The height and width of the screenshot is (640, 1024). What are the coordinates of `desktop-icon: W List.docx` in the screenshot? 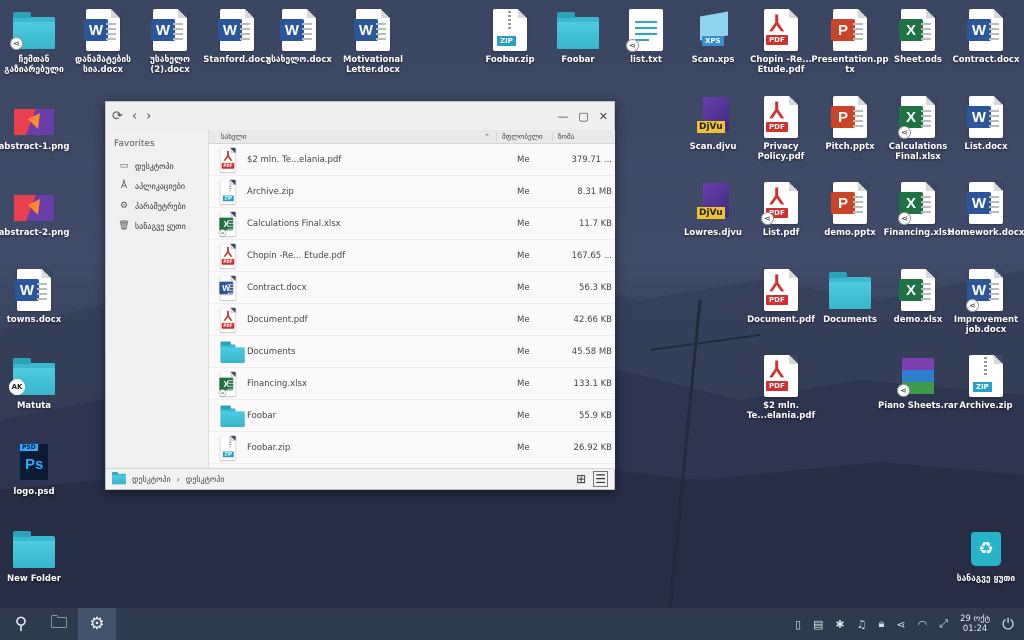 It's located at (985, 123).